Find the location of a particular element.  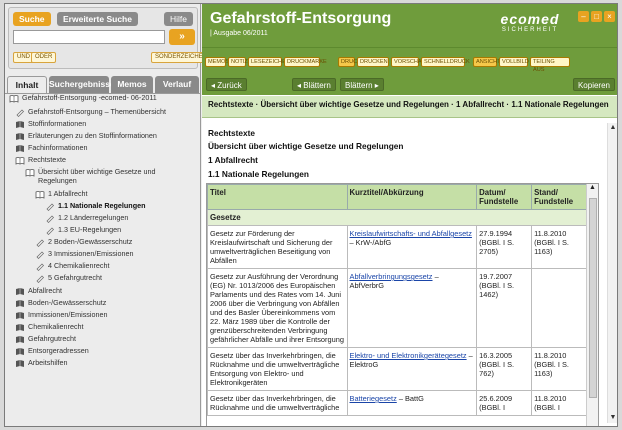

toolbar-button-vorschau: VORSCHAU is located at coordinates (408, 62).